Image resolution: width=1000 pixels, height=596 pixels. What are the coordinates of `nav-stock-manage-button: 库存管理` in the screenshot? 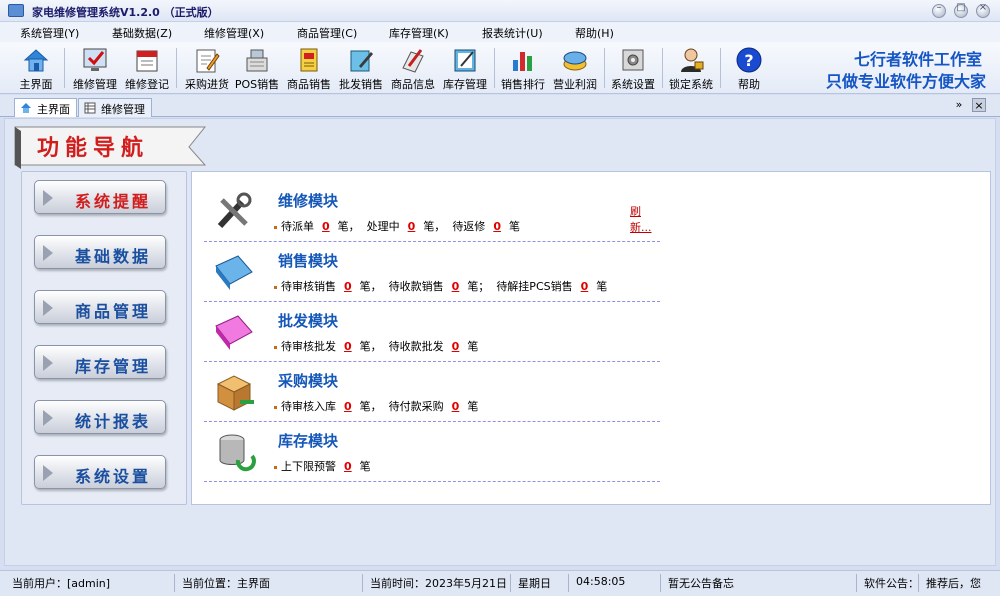 It's located at (100, 362).